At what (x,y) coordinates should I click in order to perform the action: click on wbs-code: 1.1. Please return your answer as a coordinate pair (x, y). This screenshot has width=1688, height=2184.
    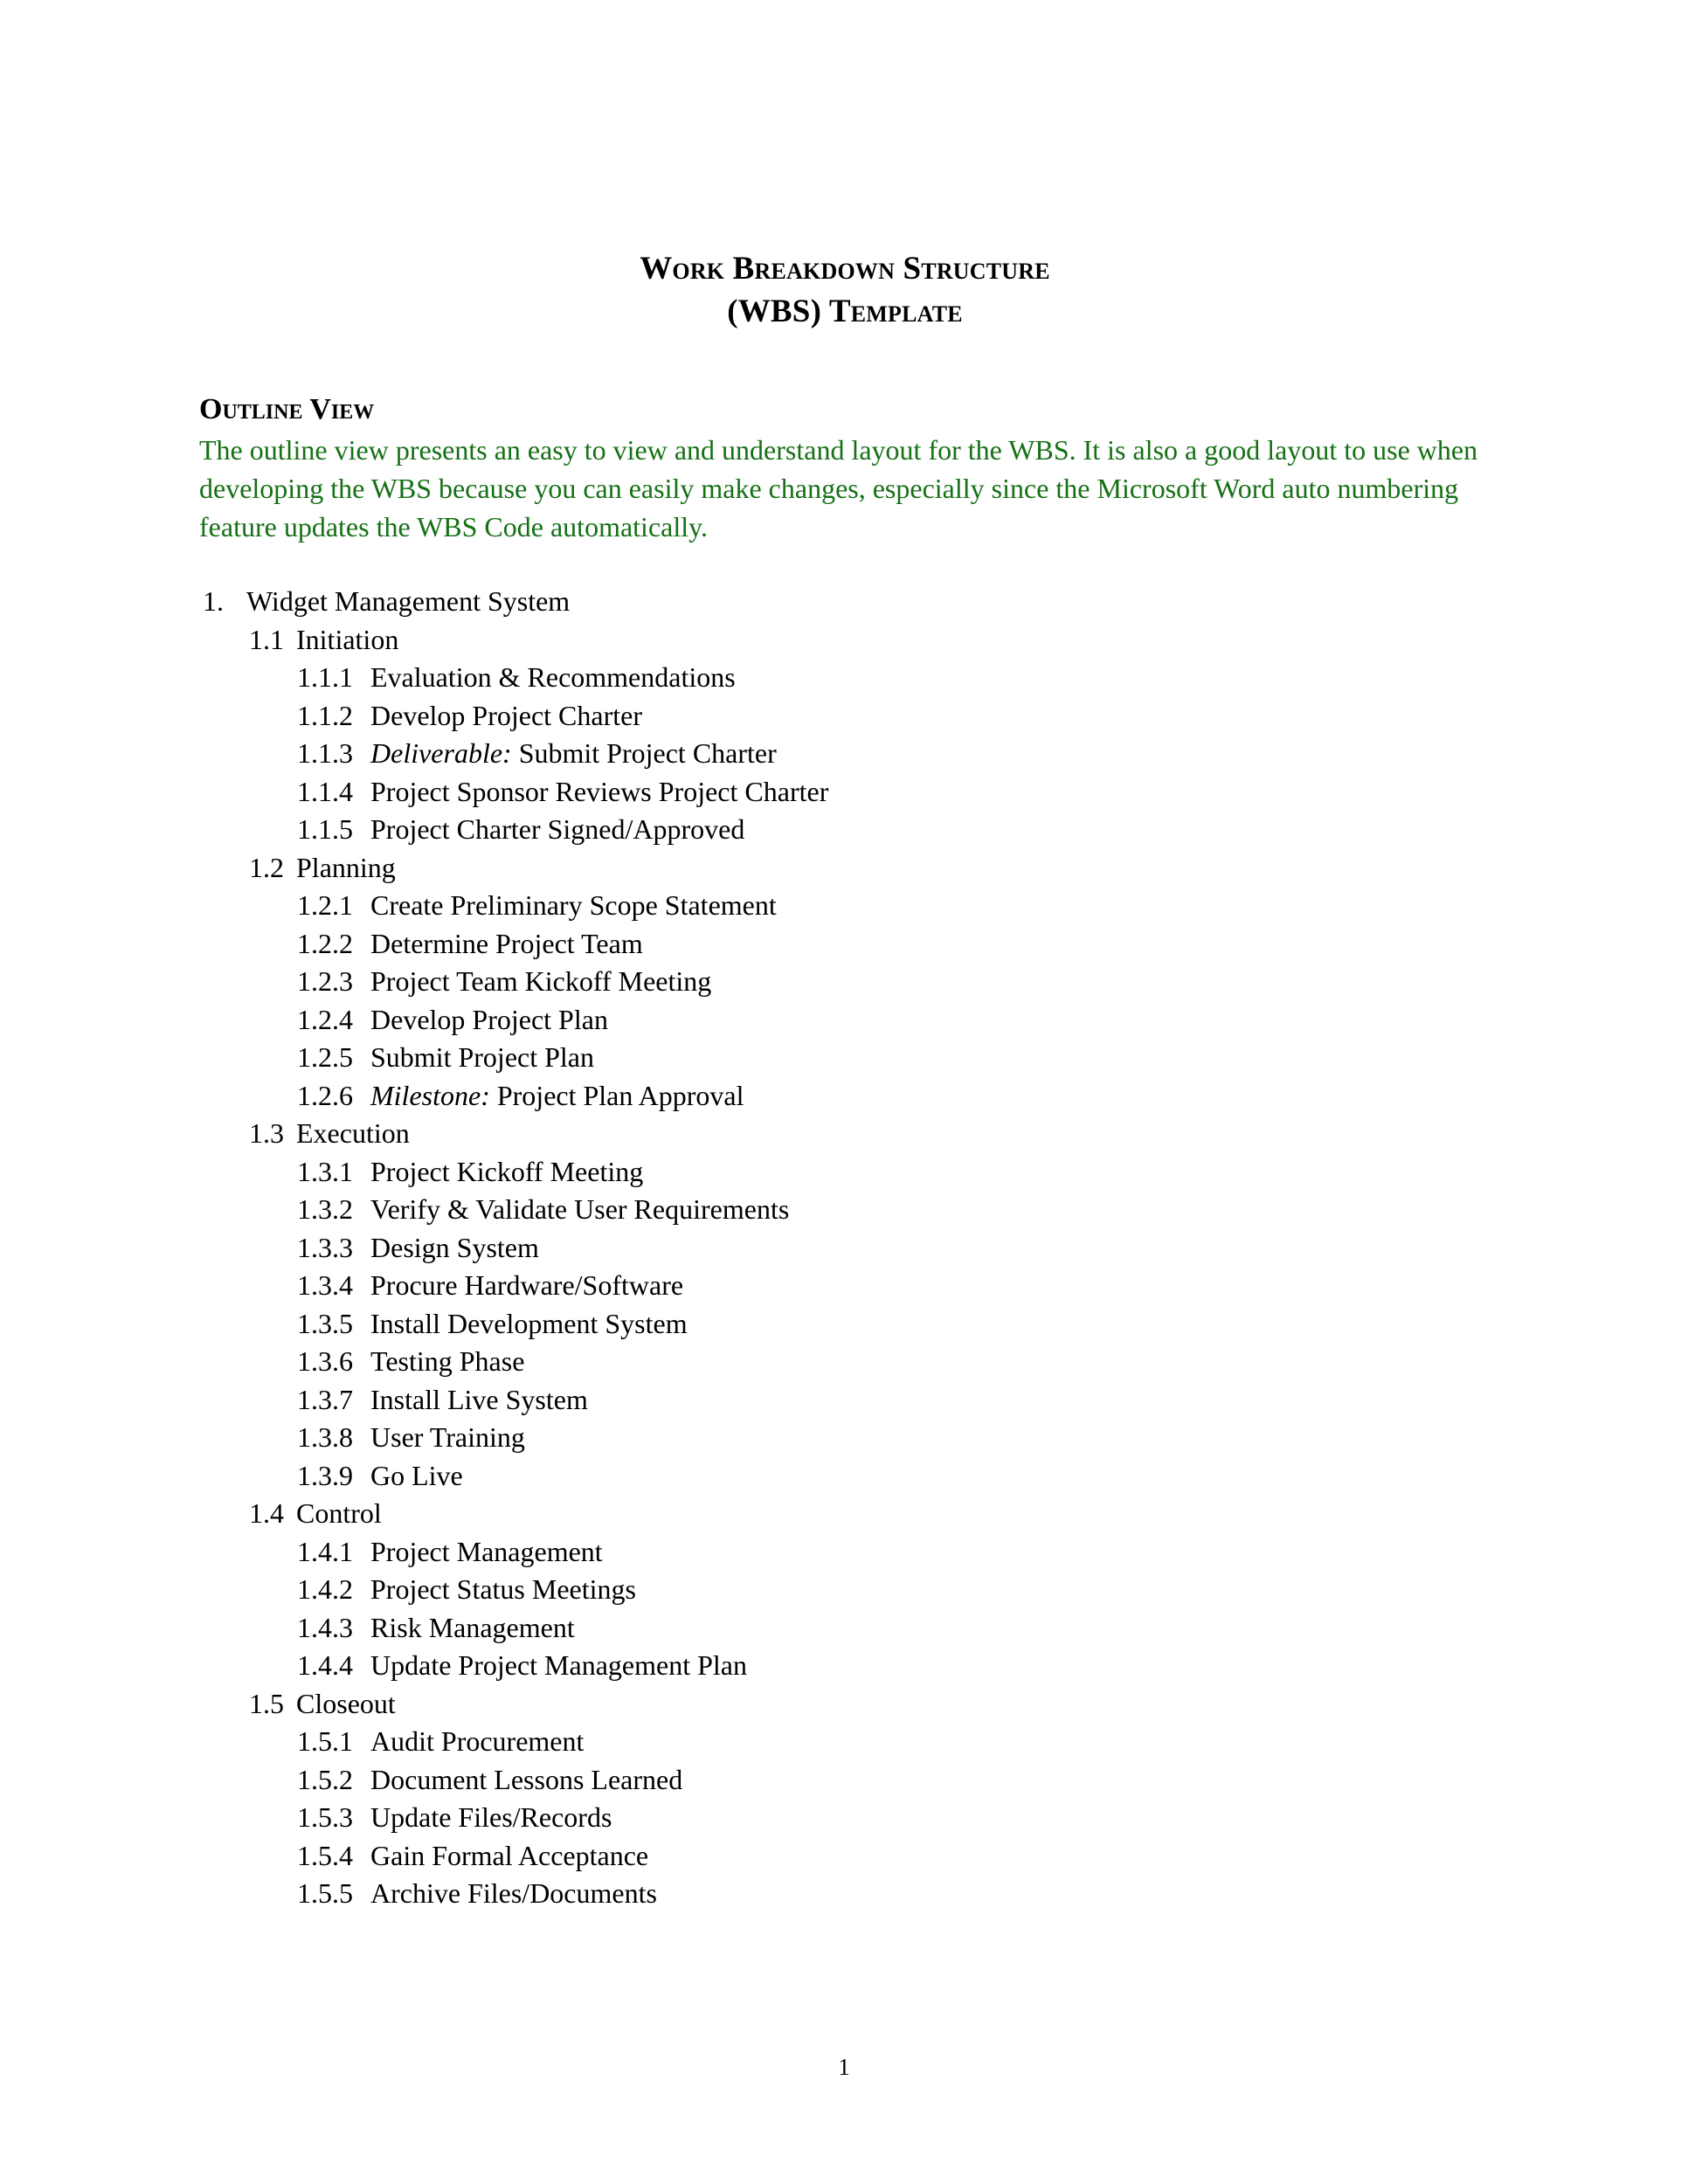
    Looking at the image, I should click on (266, 639).